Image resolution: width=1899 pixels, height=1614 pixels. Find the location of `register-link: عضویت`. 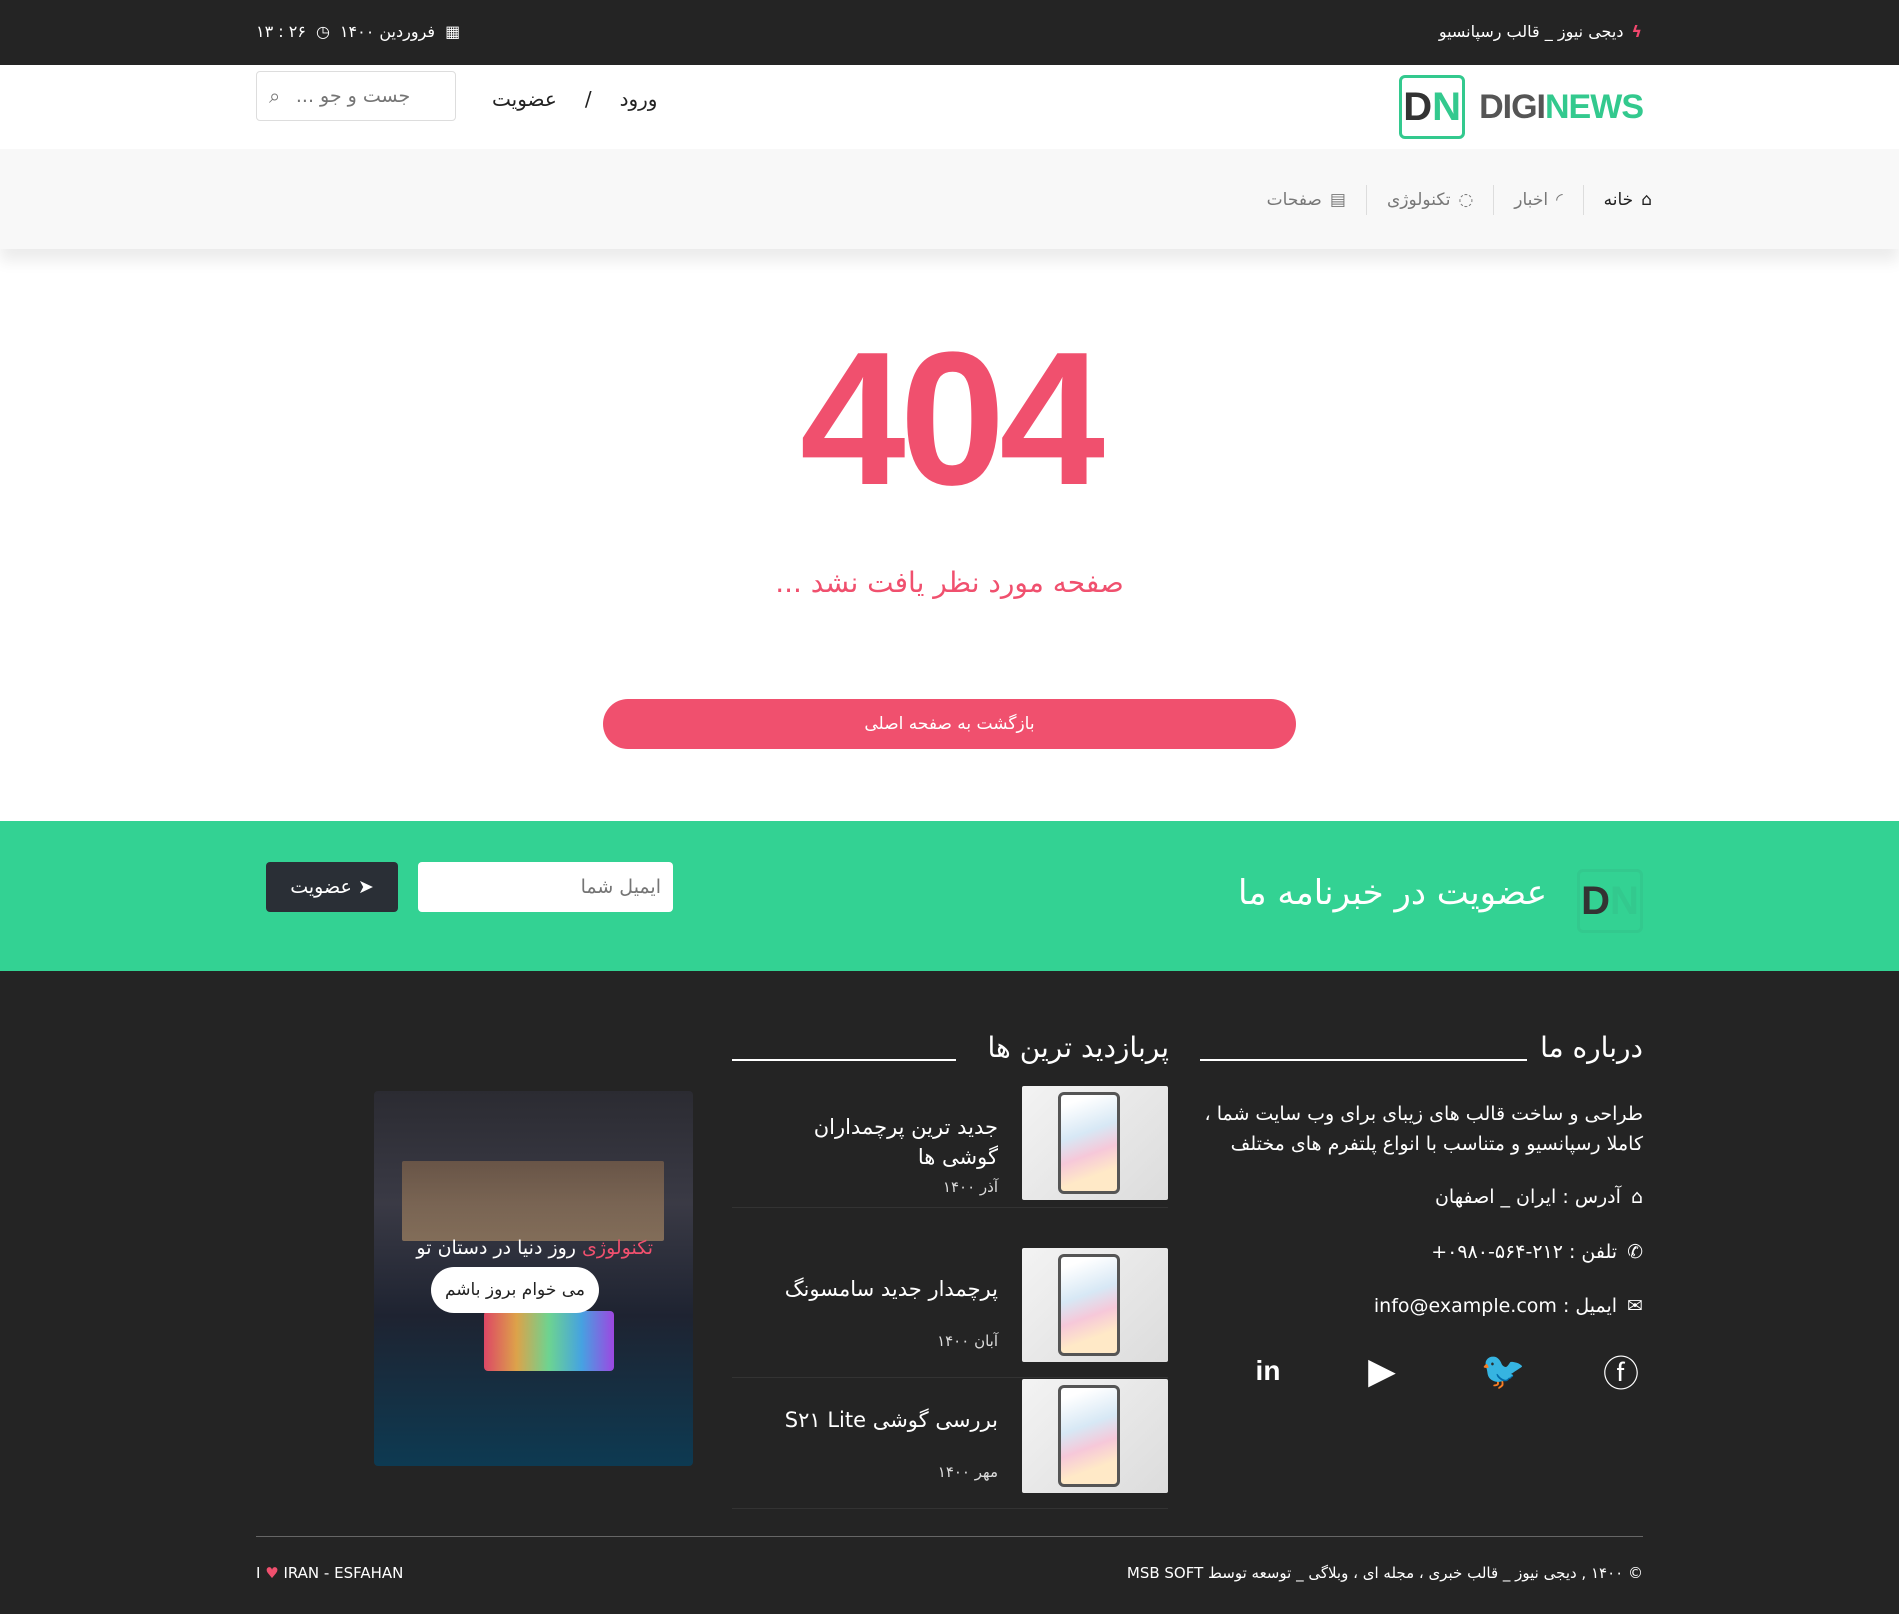

register-link: عضویت is located at coordinates (524, 99).